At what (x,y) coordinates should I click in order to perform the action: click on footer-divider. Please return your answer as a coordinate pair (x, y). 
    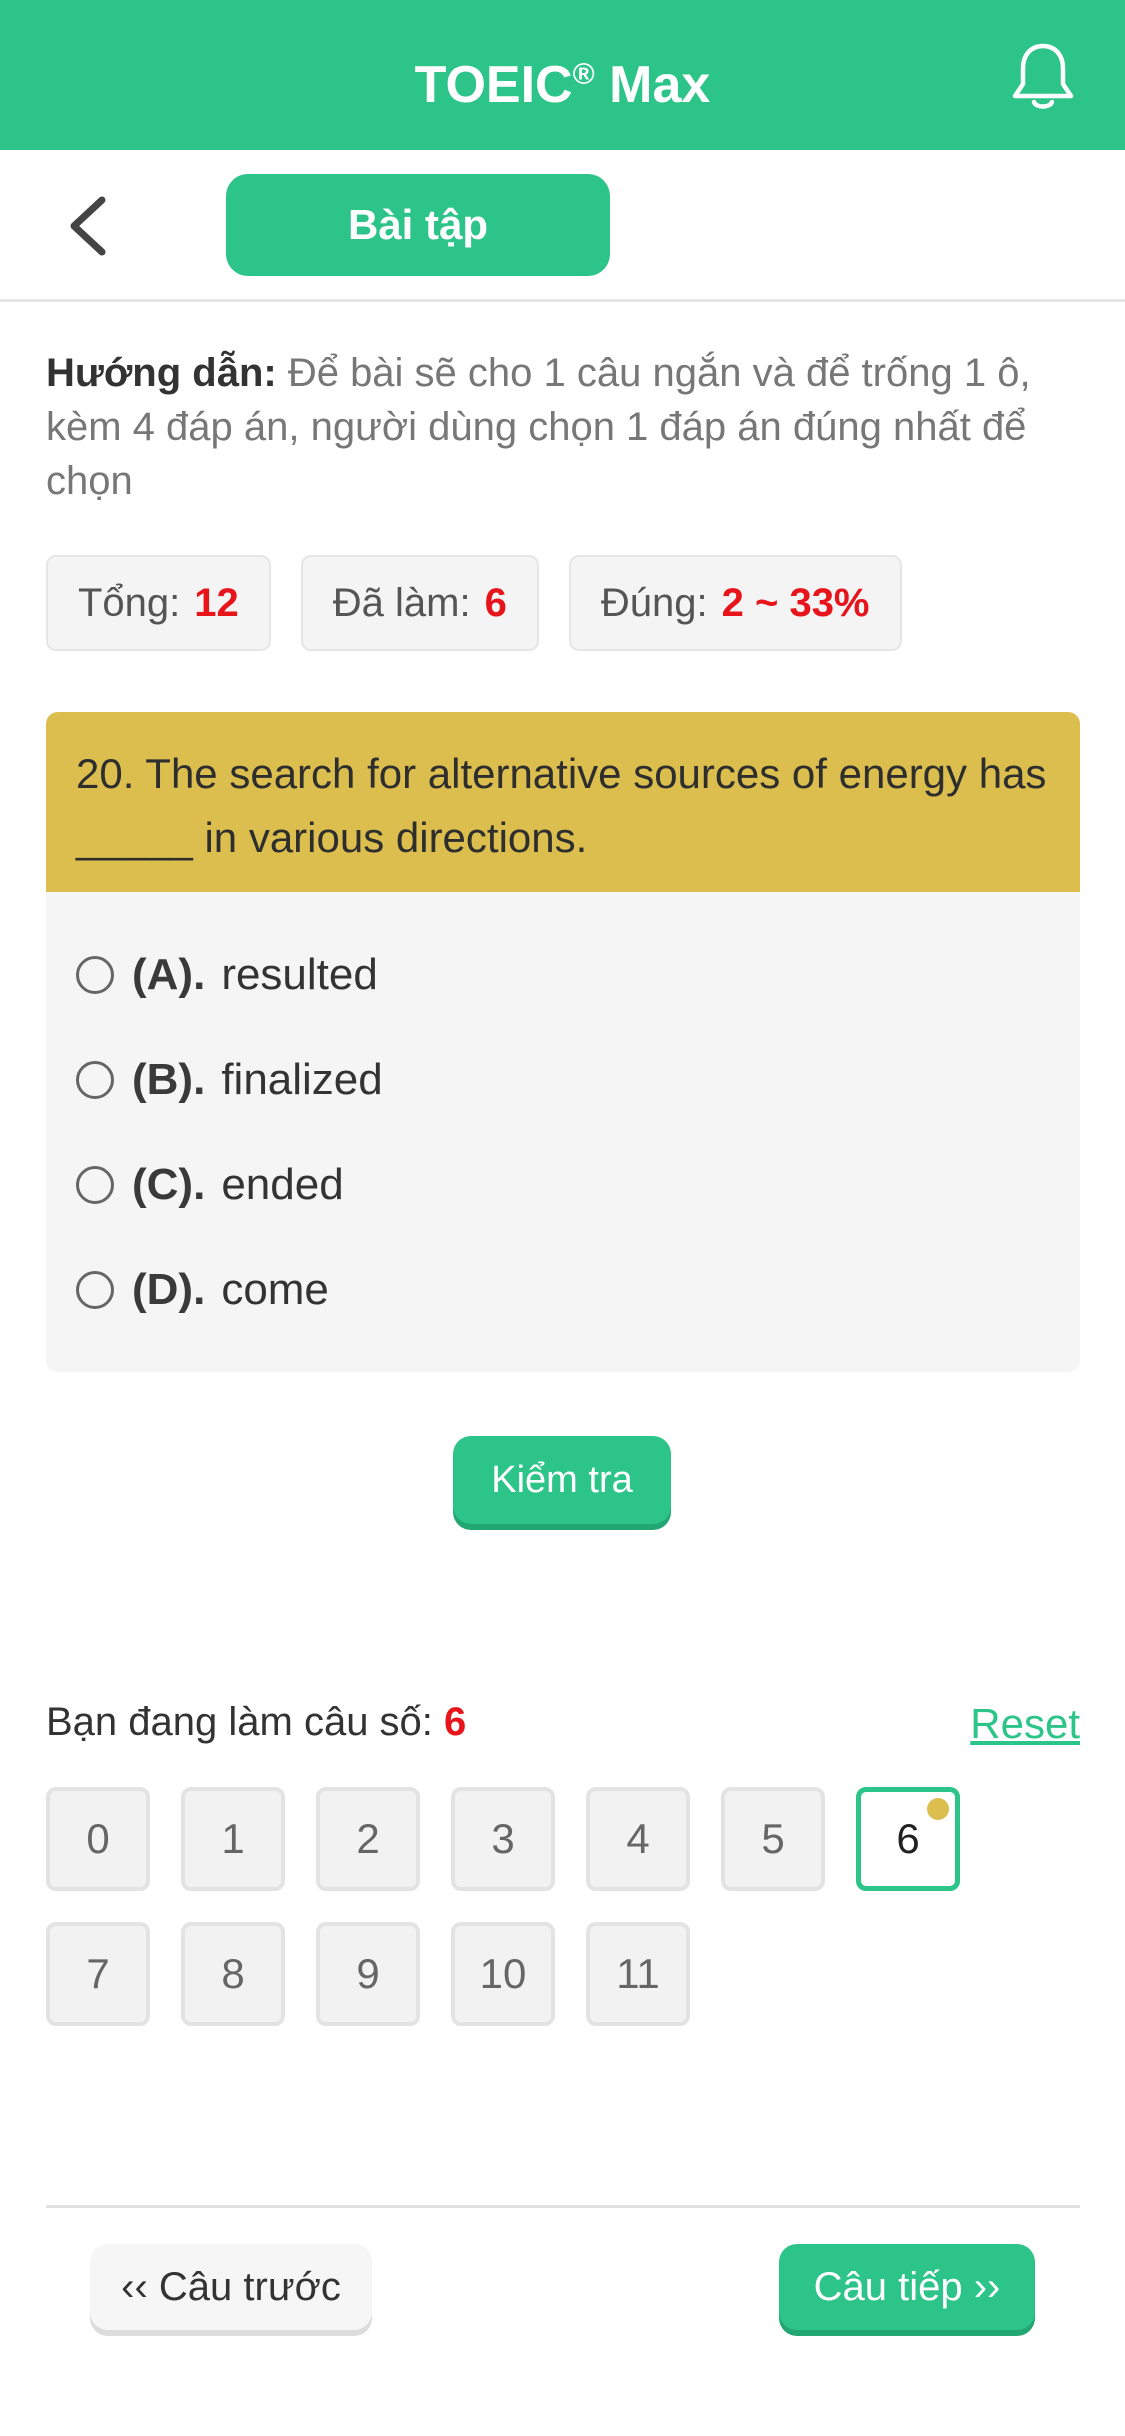
    Looking at the image, I should click on (563, 2206).